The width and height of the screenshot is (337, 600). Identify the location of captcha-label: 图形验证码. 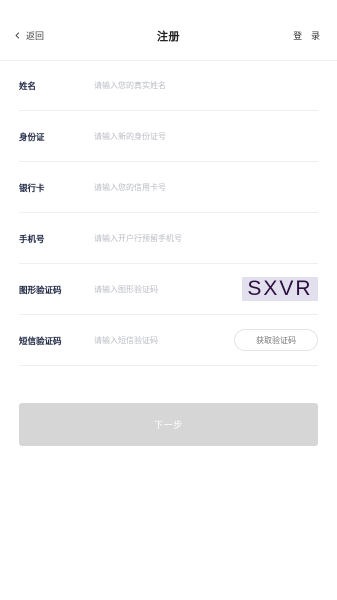
(40, 291).